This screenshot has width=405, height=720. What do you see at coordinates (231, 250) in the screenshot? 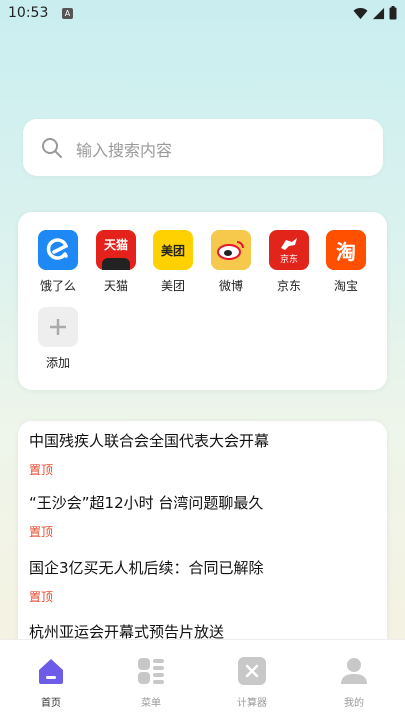
I see `weibo-icon` at bounding box center [231, 250].